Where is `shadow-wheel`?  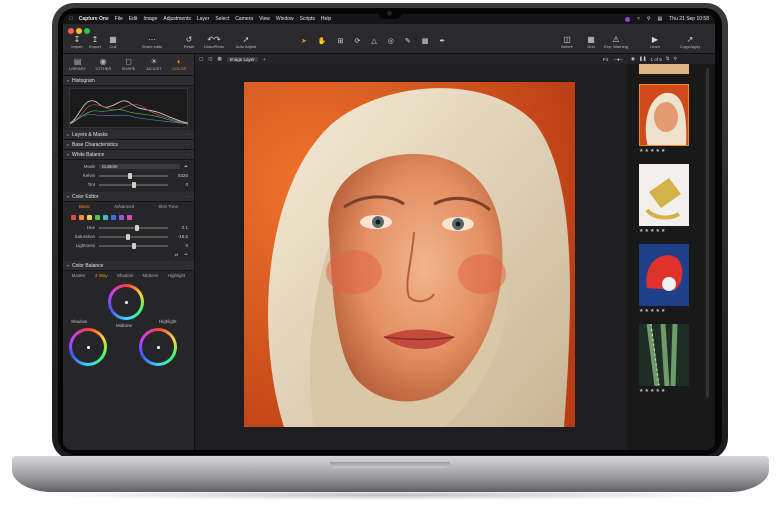 shadow-wheel is located at coordinates (88, 347).